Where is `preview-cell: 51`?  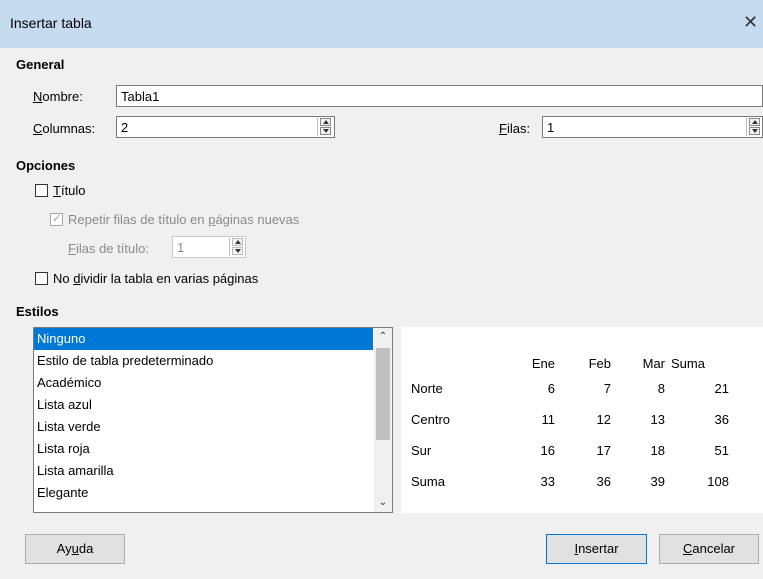
preview-cell: 51 is located at coordinates (721, 450).